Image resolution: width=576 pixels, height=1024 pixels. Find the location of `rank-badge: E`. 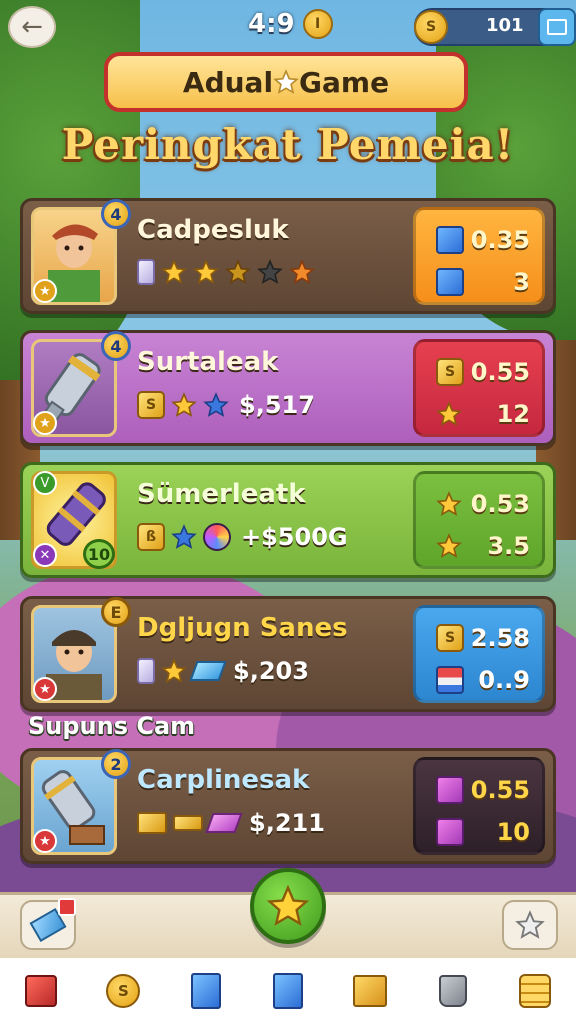

rank-badge: E is located at coordinates (116, 612).